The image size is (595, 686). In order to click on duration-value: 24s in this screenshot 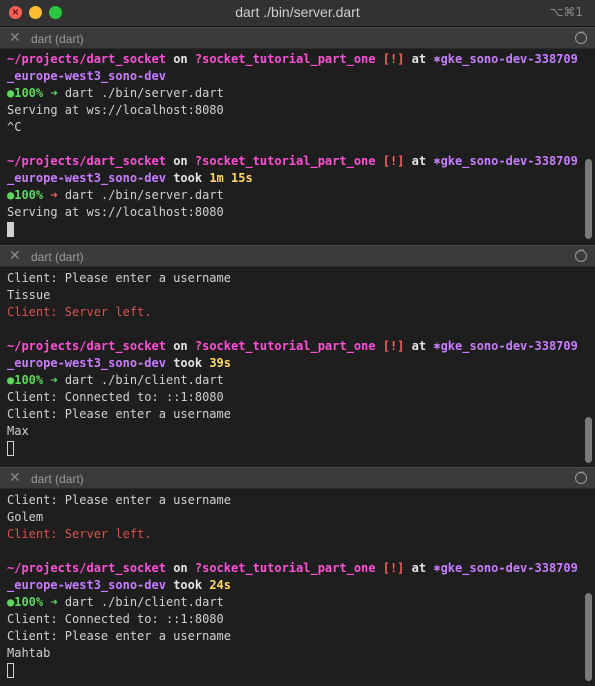, I will do `click(220, 585)`.